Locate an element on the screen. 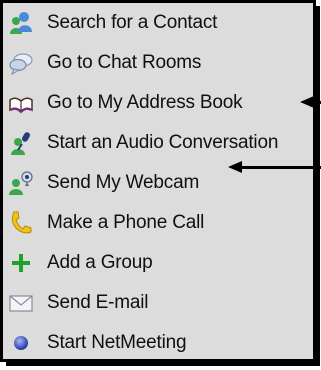  menu-item-label: Start NetMeeting is located at coordinates (117, 342).